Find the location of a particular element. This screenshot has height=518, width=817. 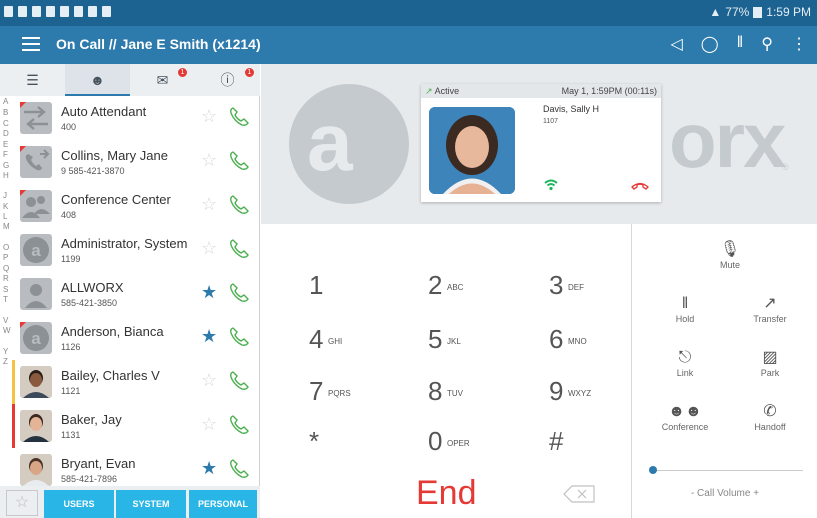

voicemail-icon: ‖ is located at coordinates (740, 44).